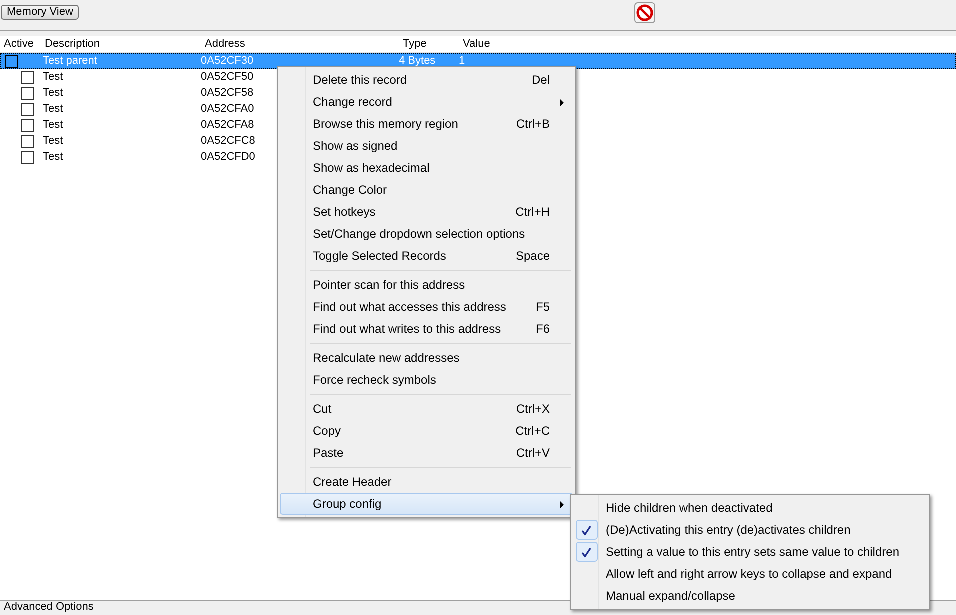 The image size is (956, 615). What do you see at coordinates (750, 530) in the screenshot?
I see `menu-item: (De)Activating this entry (de)activates children` at bounding box center [750, 530].